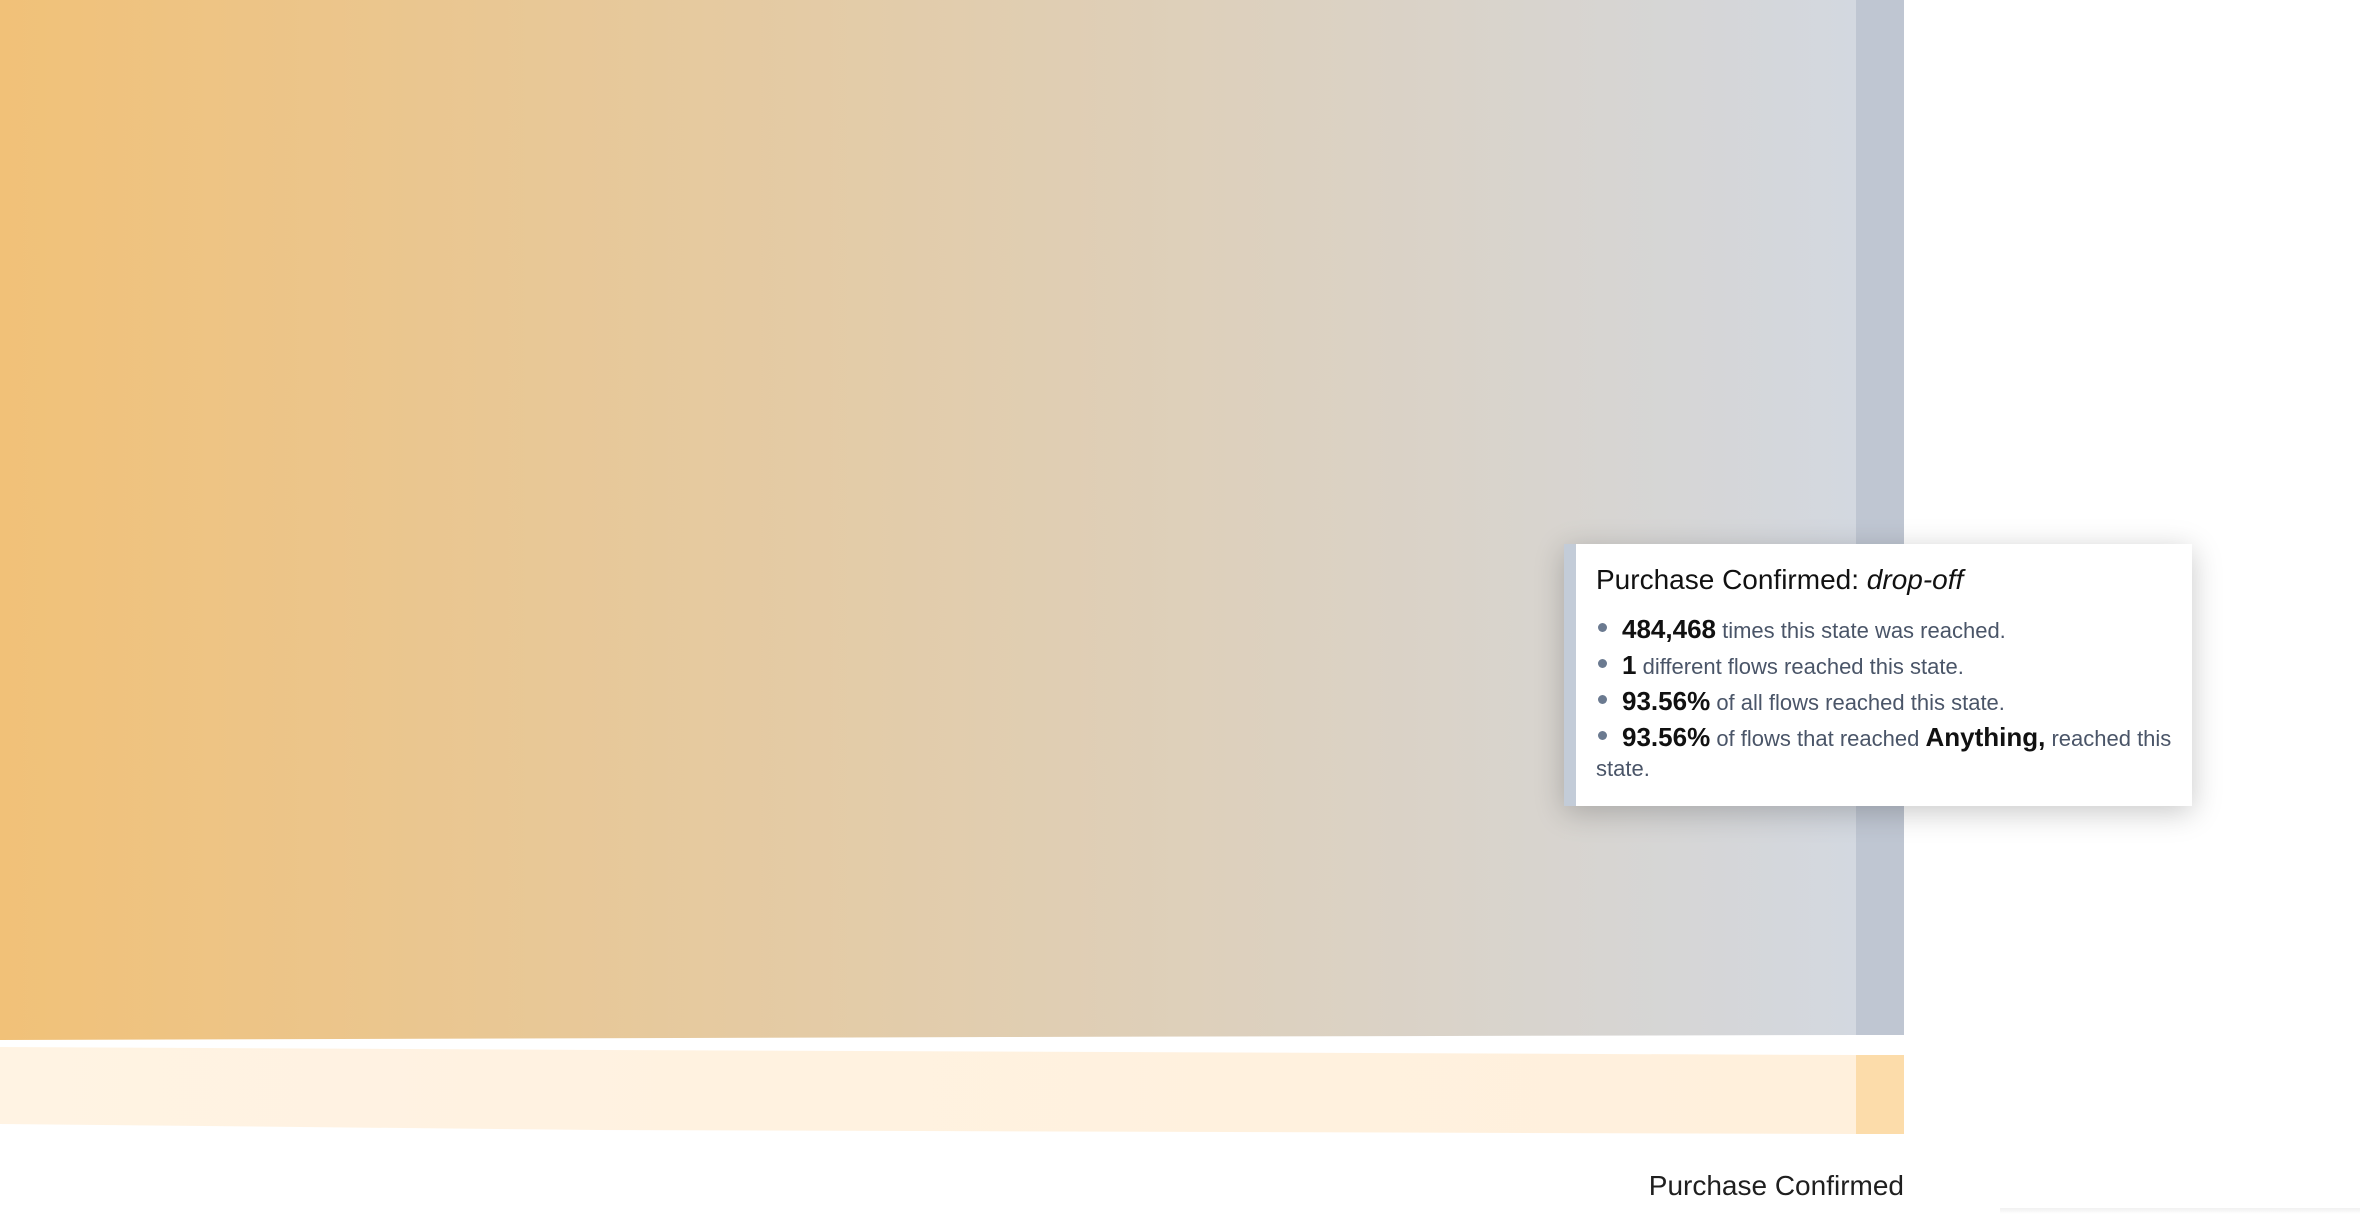 This screenshot has width=2360, height=1228. What do you see at coordinates (2180, 1211) in the screenshot?
I see `panel-shadow` at bounding box center [2180, 1211].